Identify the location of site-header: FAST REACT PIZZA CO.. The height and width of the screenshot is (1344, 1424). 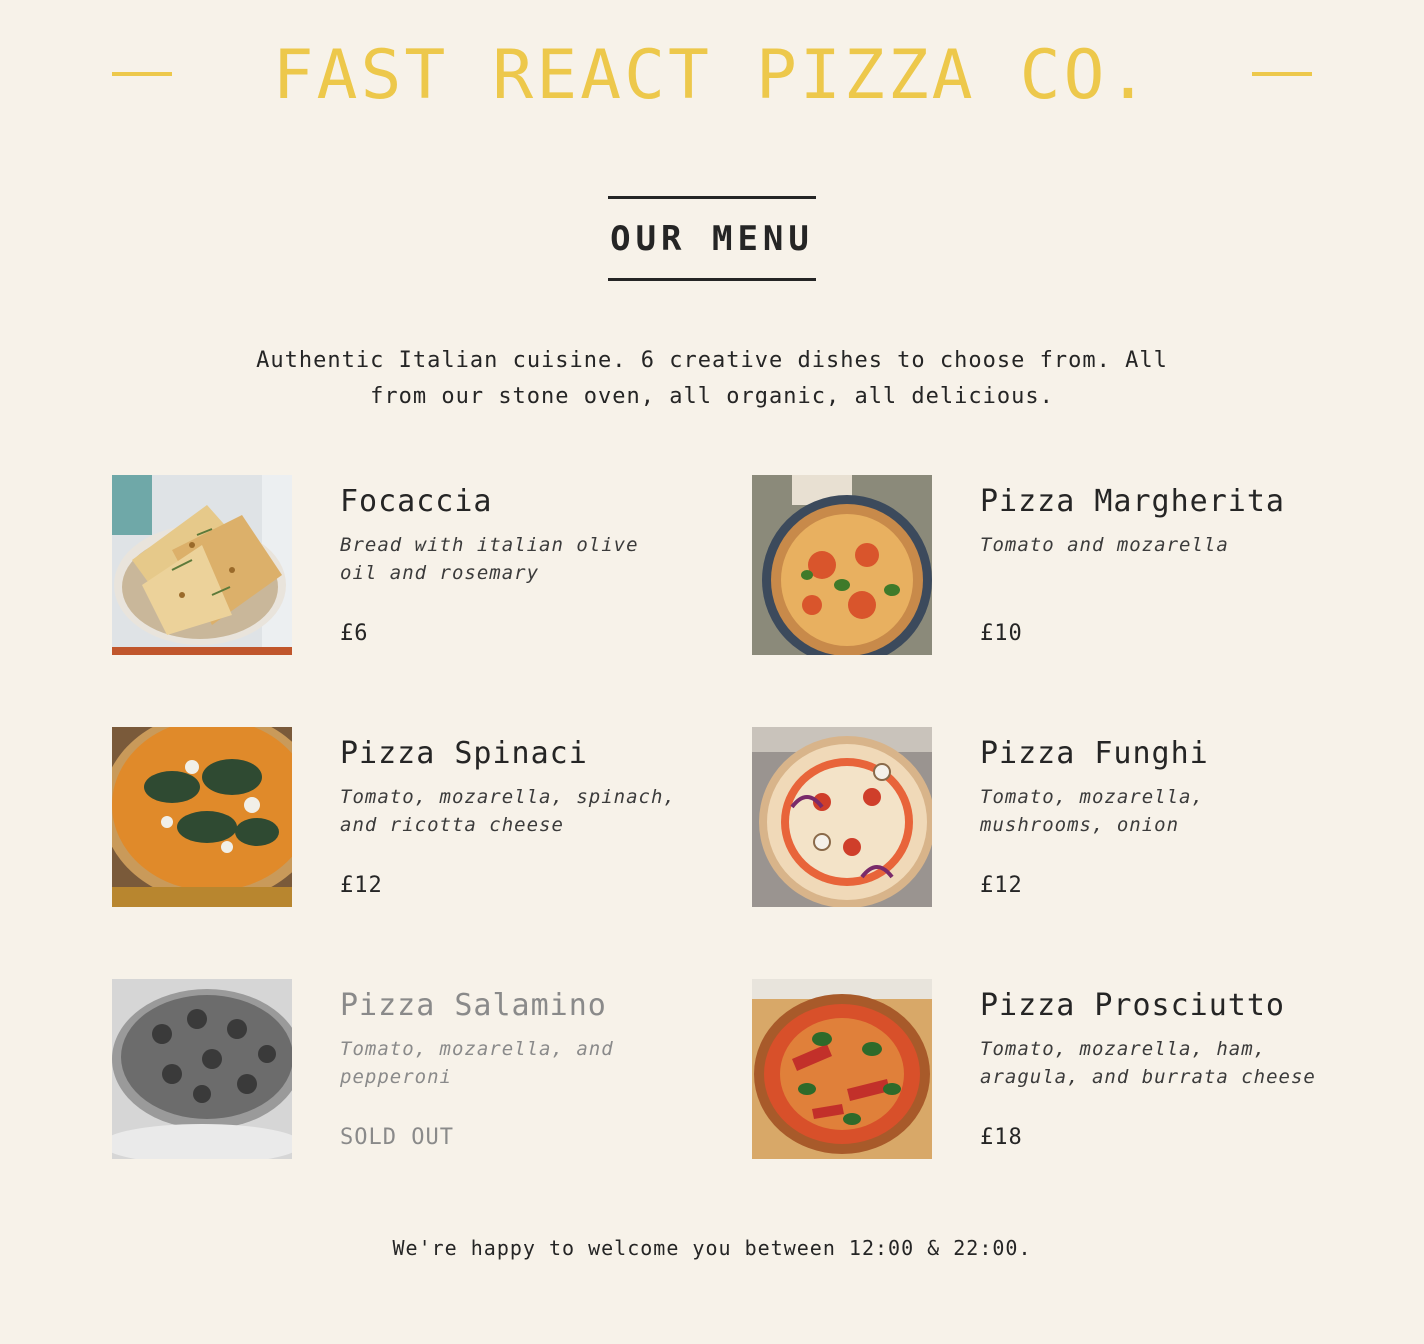
(712, 75).